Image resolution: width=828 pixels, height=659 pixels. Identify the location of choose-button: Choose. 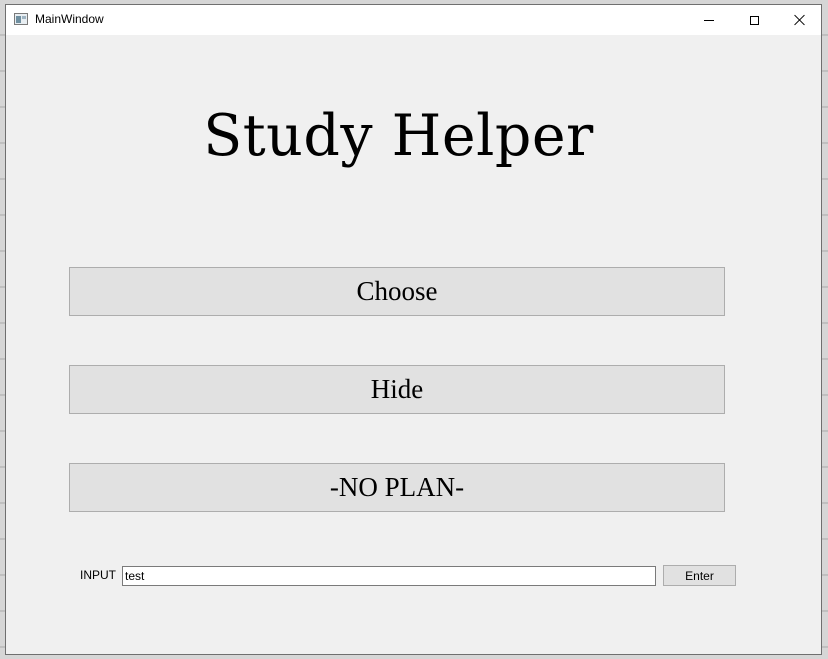
(397, 291).